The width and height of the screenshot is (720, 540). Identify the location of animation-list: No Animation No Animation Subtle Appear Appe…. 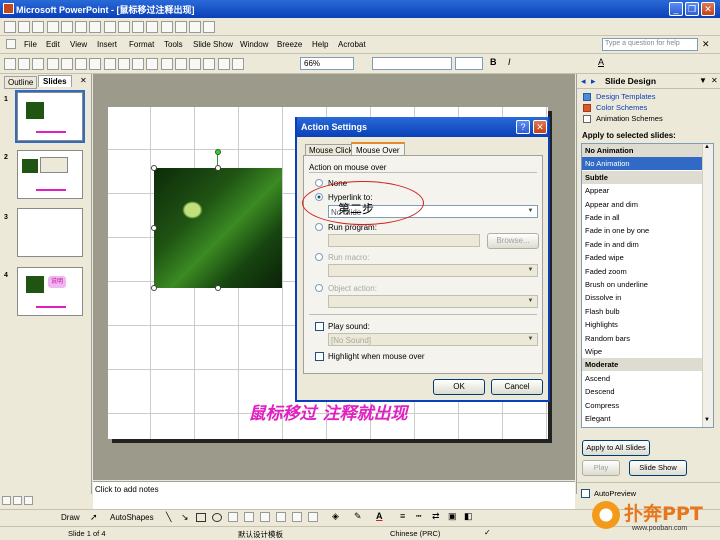
(647, 285).